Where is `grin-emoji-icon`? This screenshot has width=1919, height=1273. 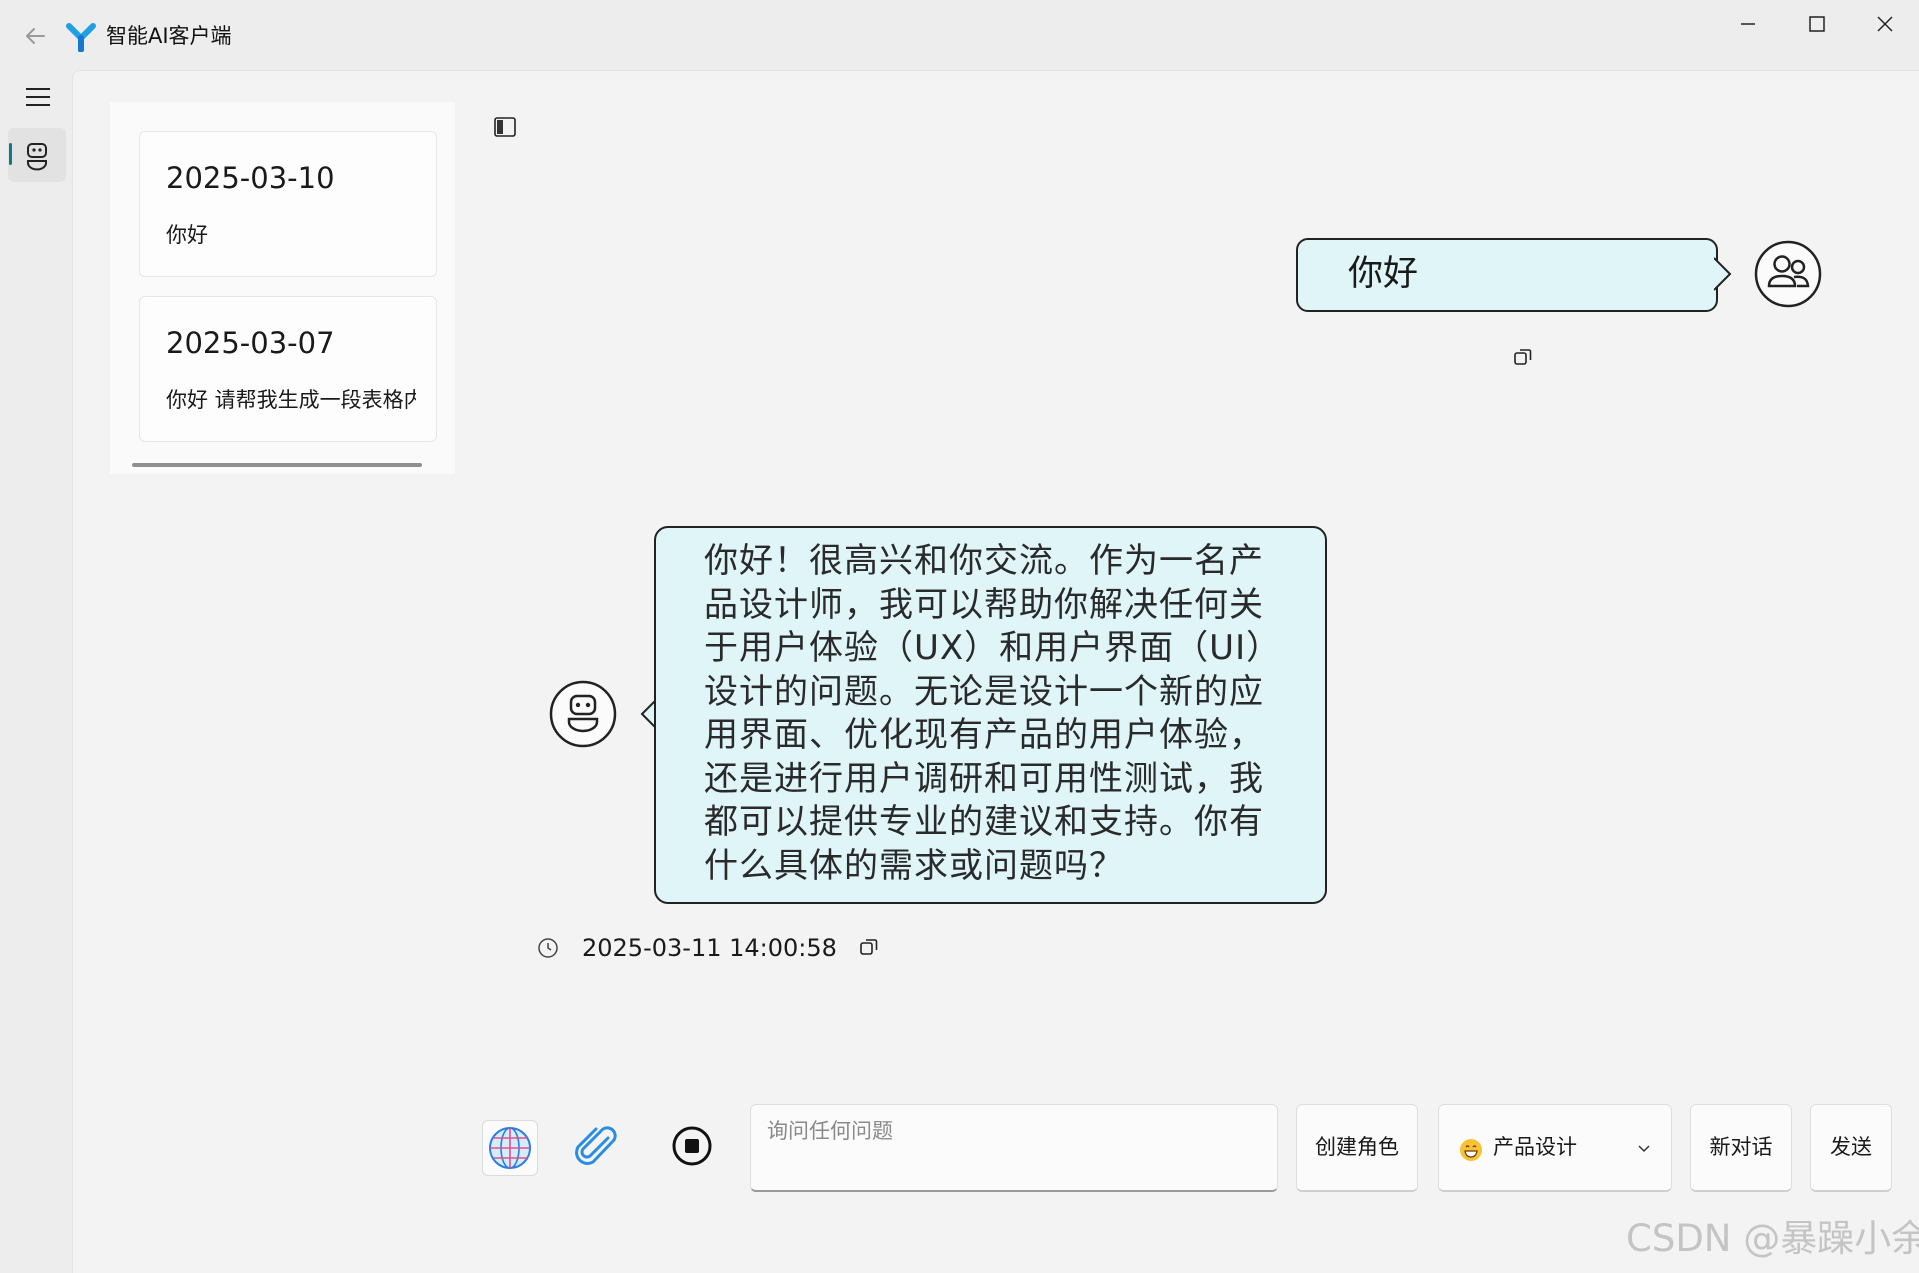
grin-emoji-icon is located at coordinates (1471, 1150).